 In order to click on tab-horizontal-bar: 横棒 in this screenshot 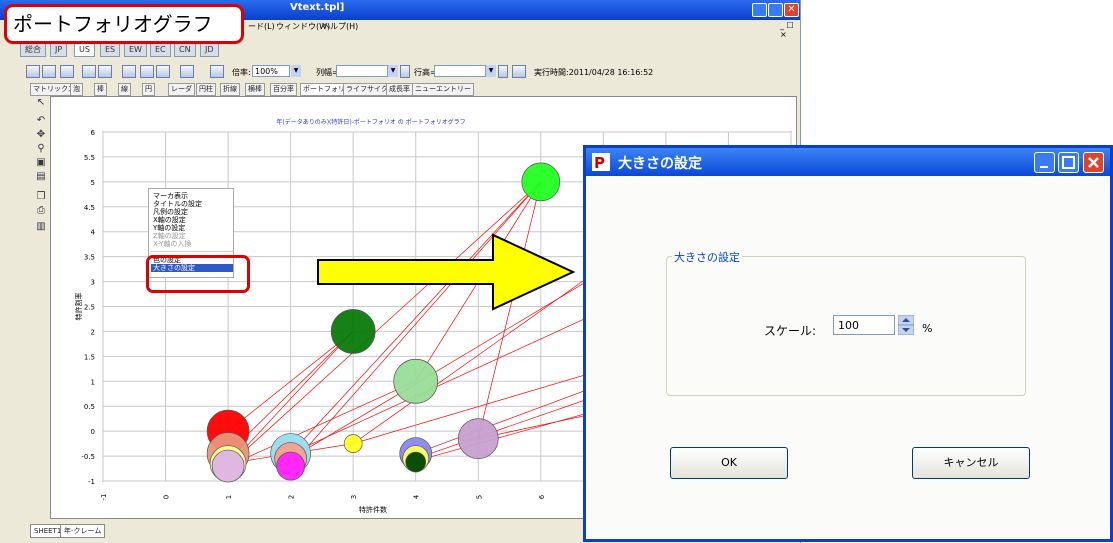, I will do `click(255, 89)`.